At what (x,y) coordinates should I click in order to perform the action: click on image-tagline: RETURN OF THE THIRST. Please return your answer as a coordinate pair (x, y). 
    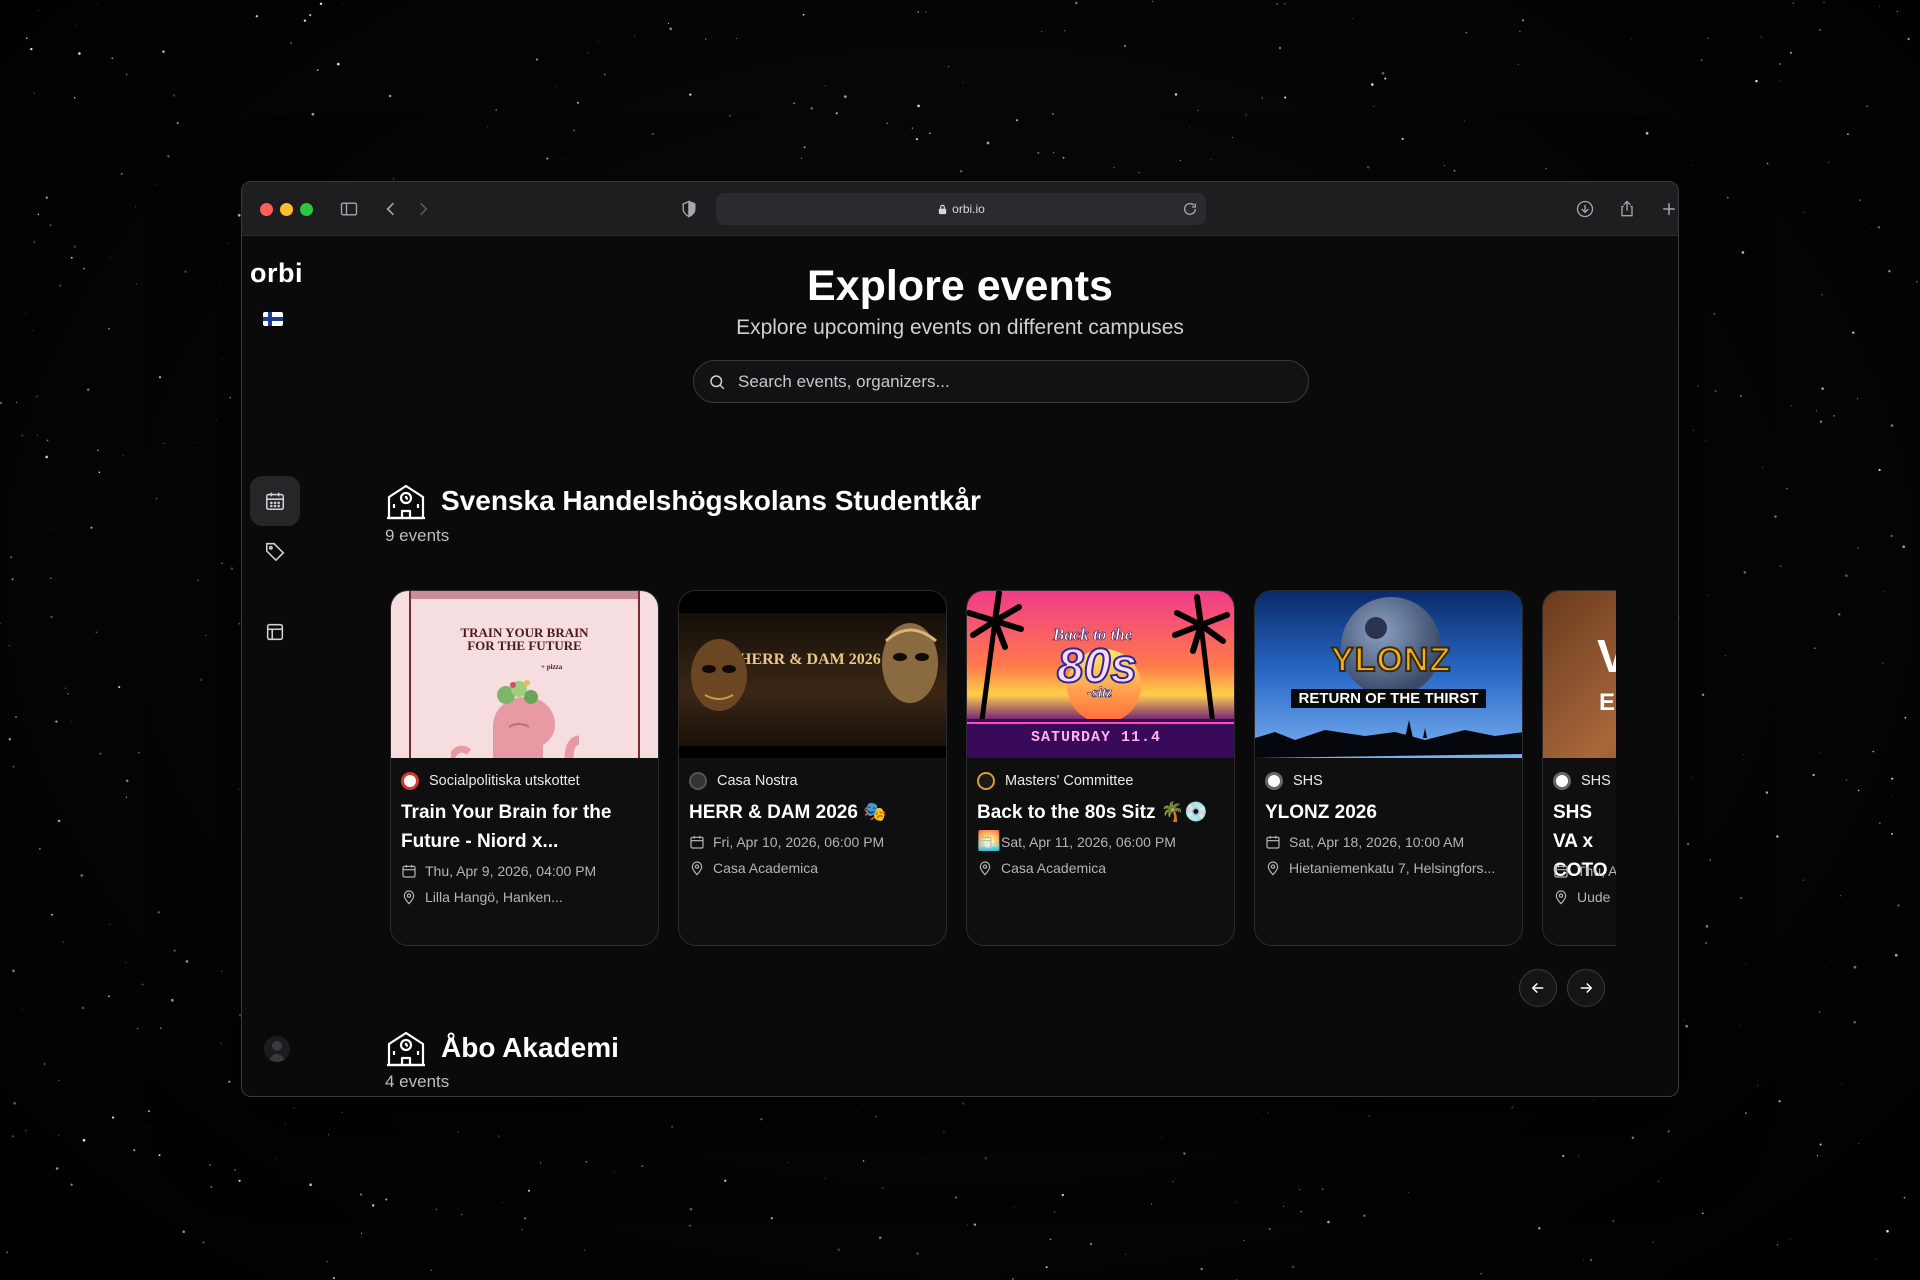
    Looking at the image, I should click on (1388, 698).